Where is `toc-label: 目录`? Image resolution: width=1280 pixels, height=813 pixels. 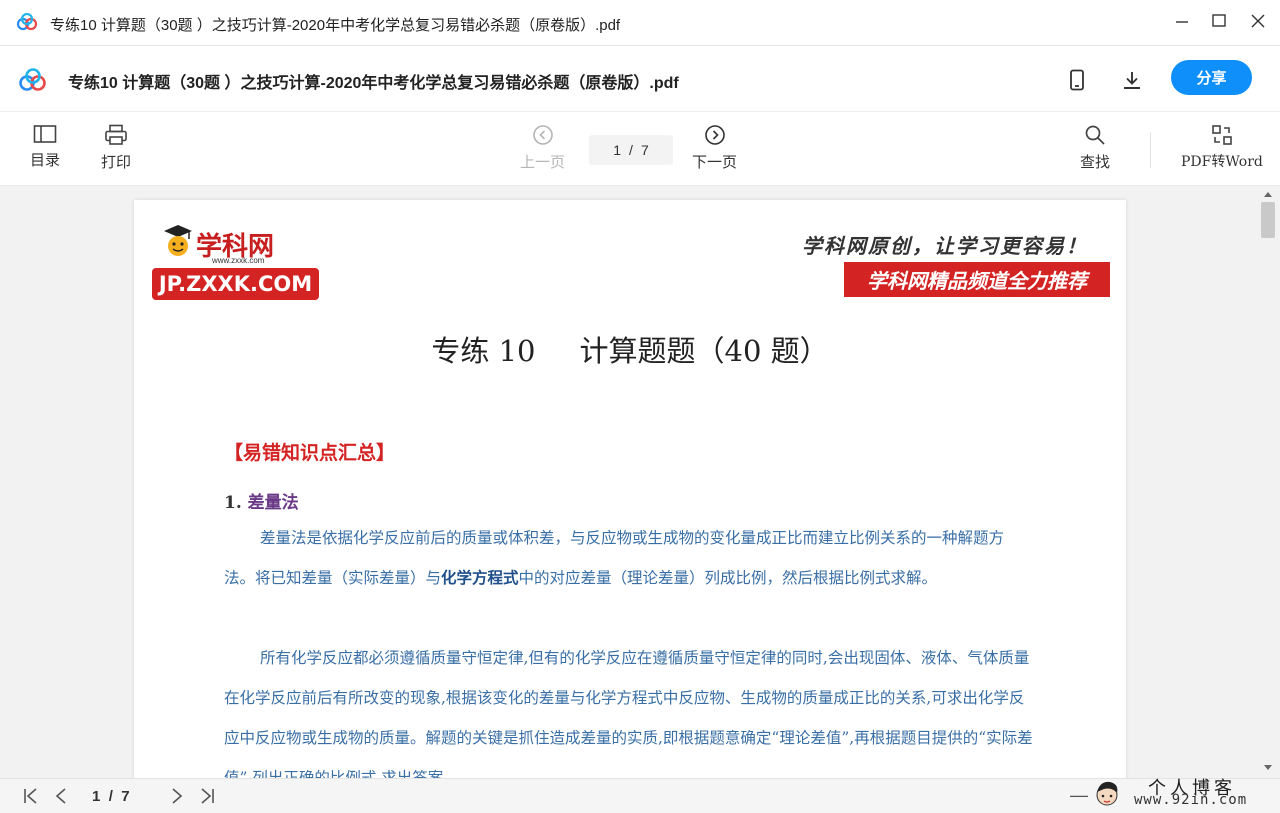 toc-label: 目录 is located at coordinates (45, 160).